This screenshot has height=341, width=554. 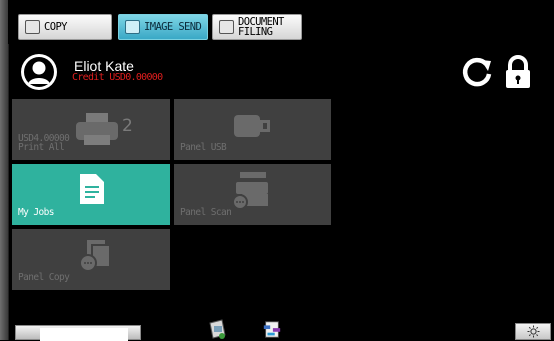 I want to click on user-credit: Credit USD0.00000, so click(x=117, y=77).